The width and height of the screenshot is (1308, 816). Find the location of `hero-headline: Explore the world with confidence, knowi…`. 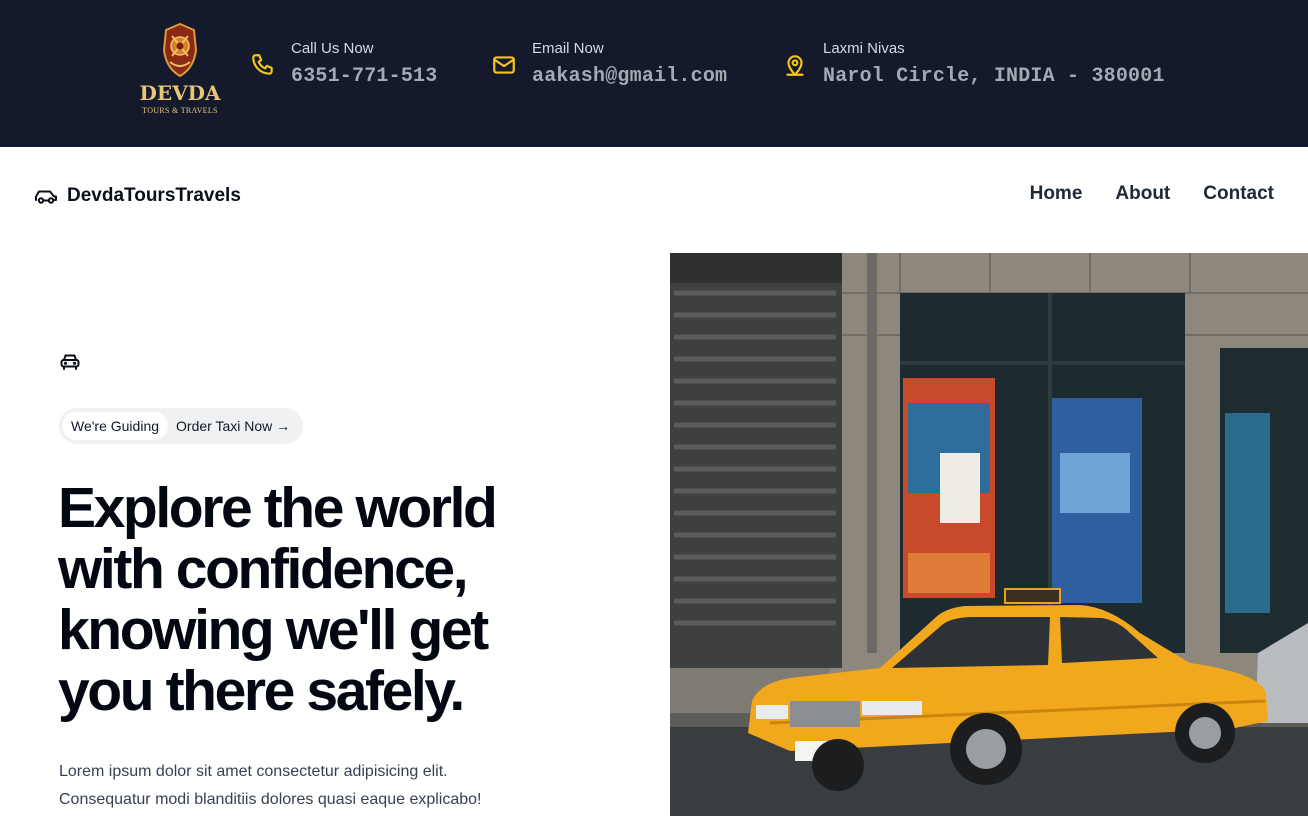

hero-headline: Explore the world with confidence, knowi… is located at coordinates (338, 600).